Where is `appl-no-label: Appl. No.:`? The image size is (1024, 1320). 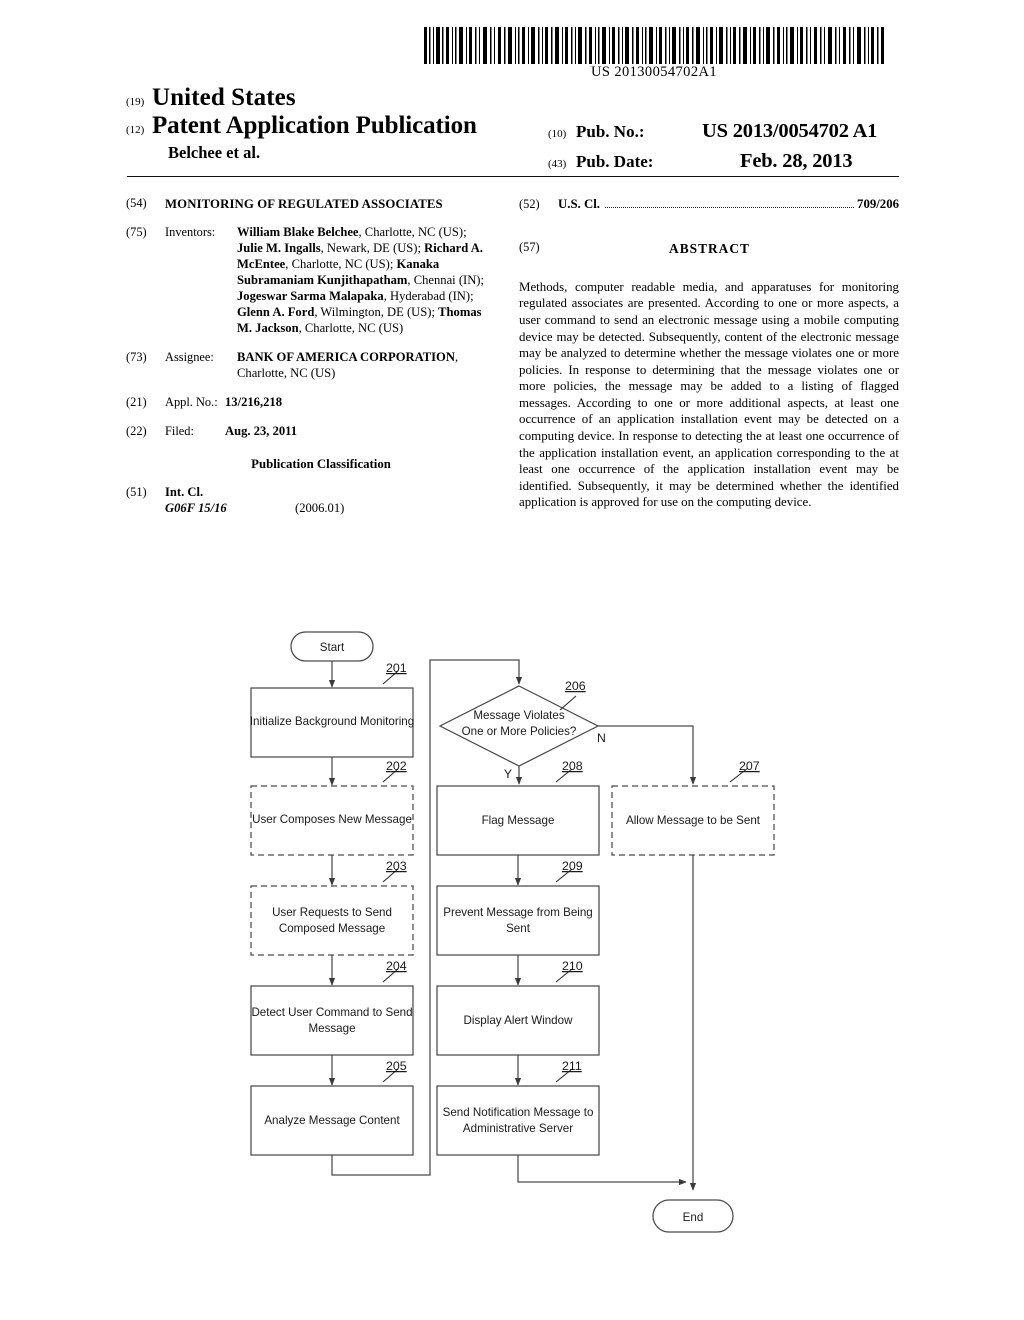 appl-no-label: Appl. No.: is located at coordinates (191, 402).